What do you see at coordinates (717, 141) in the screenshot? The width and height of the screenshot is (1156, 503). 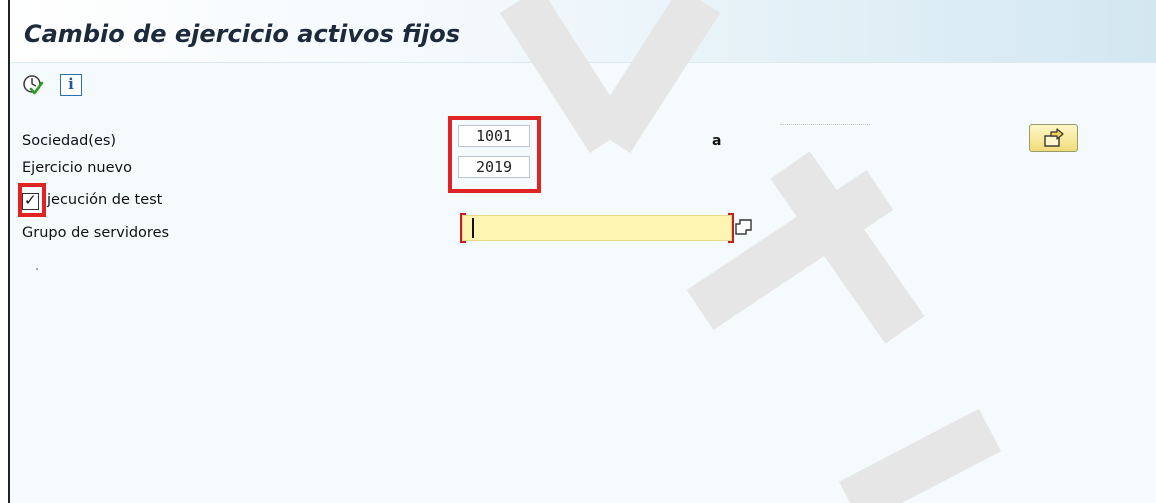 I see `range-to-label: a` at bounding box center [717, 141].